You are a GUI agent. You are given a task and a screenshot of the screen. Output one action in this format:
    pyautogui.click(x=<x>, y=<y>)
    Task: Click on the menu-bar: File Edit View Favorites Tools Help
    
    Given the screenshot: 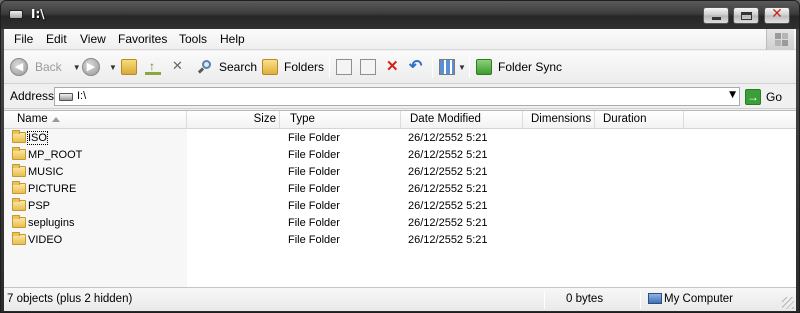 What is the action you would take?
    pyautogui.click(x=400, y=39)
    